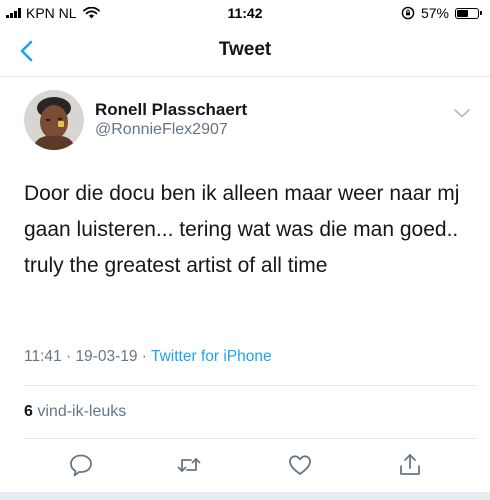  Describe the element at coordinates (462, 13) in the screenshot. I see `battery-fill` at that location.